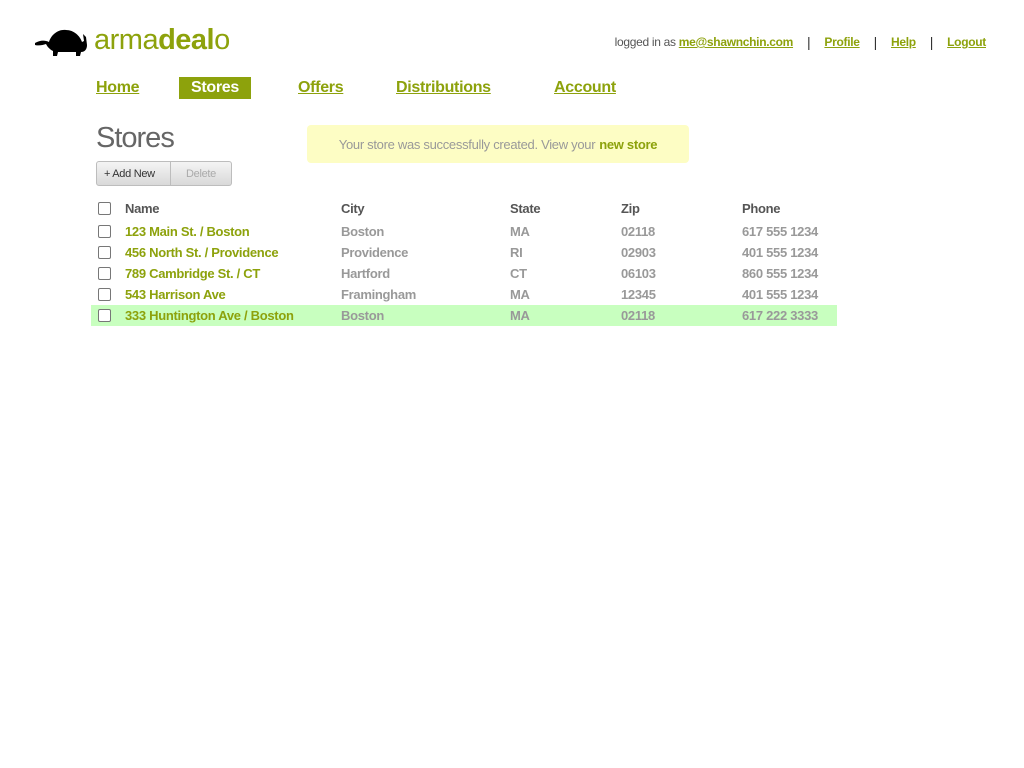  Describe the element at coordinates (585, 88) in the screenshot. I see `nav-account: Account` at that location.